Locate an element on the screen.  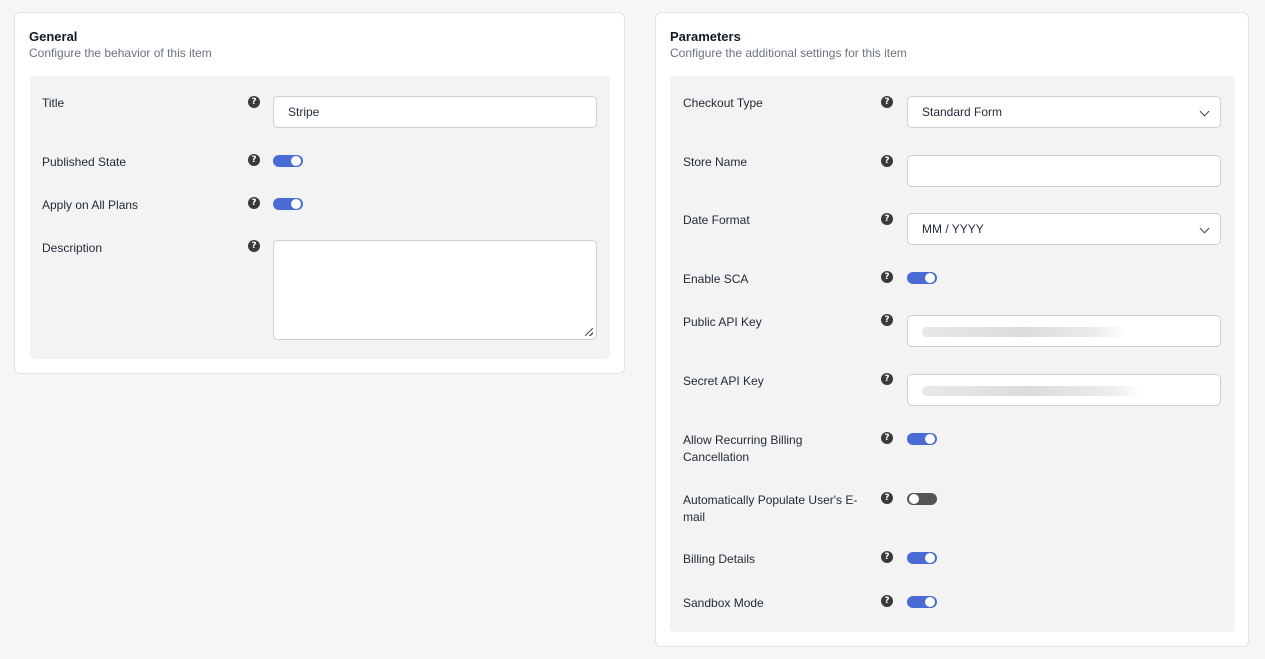
apply-all-plans-label: Apply on All Plans is located at coordinates (90, 205).